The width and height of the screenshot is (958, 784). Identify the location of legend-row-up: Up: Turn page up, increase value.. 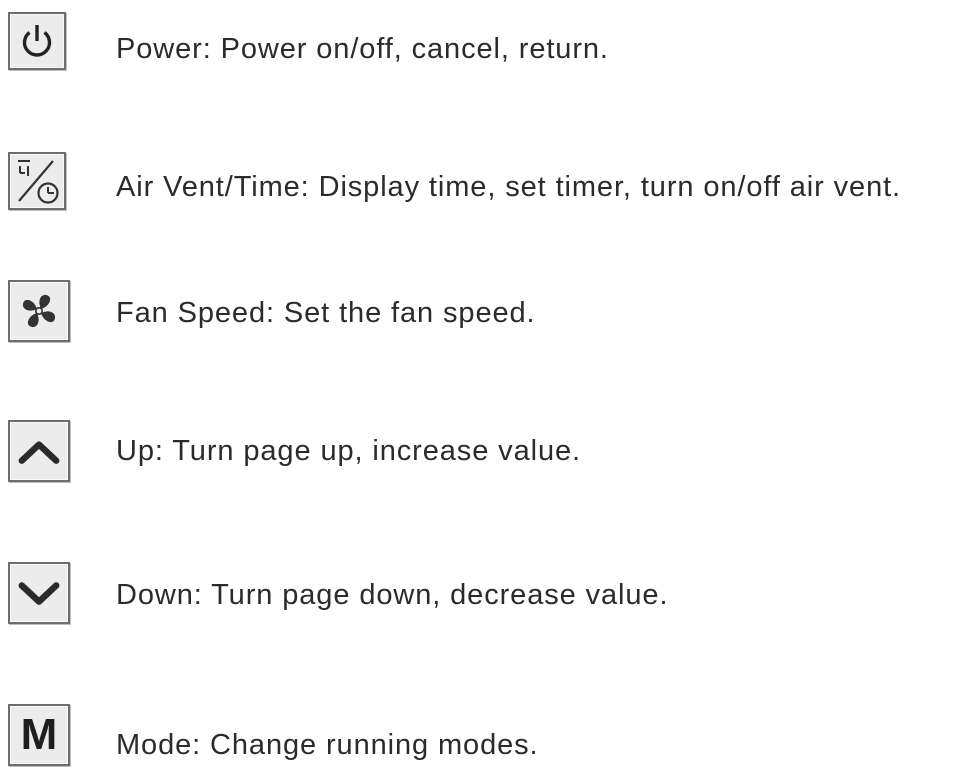
(479, 460).